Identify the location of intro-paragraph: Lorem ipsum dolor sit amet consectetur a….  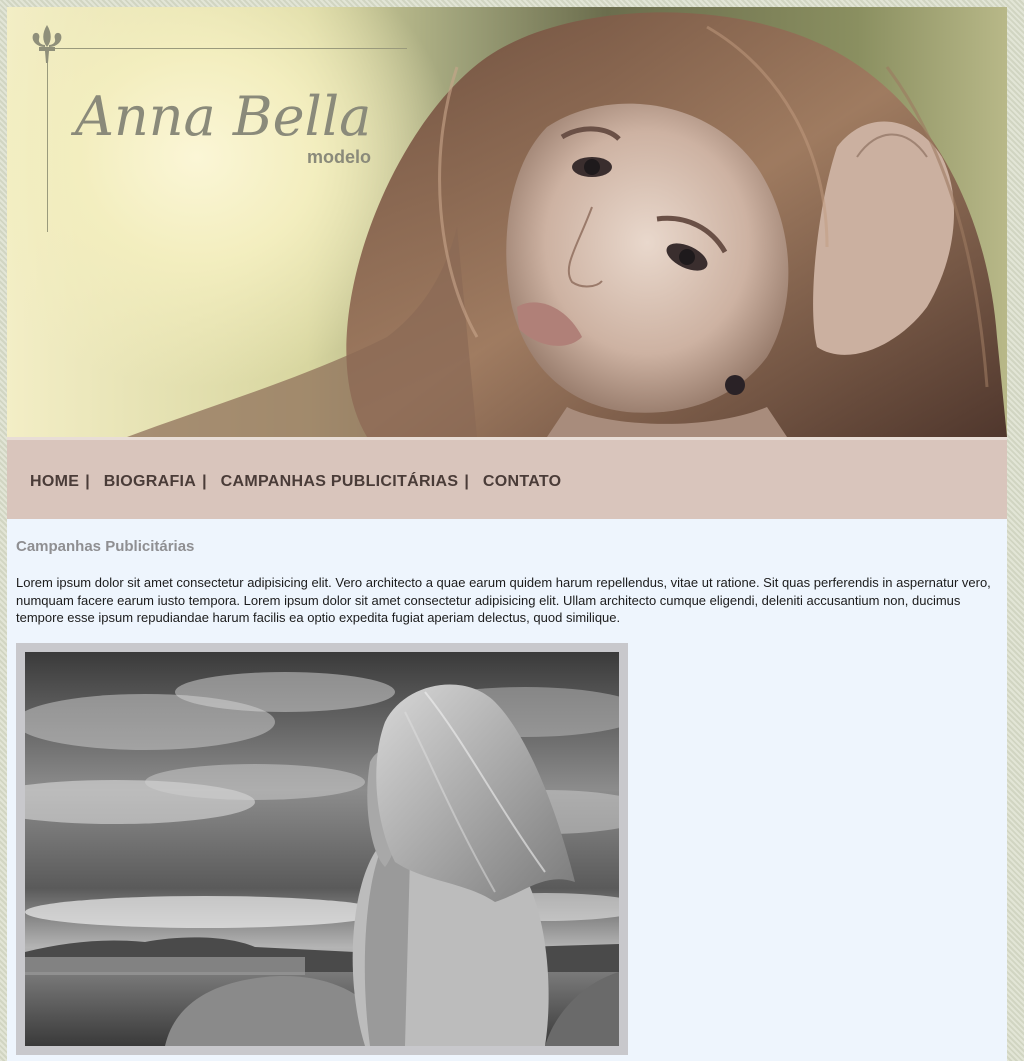
(503, 600).